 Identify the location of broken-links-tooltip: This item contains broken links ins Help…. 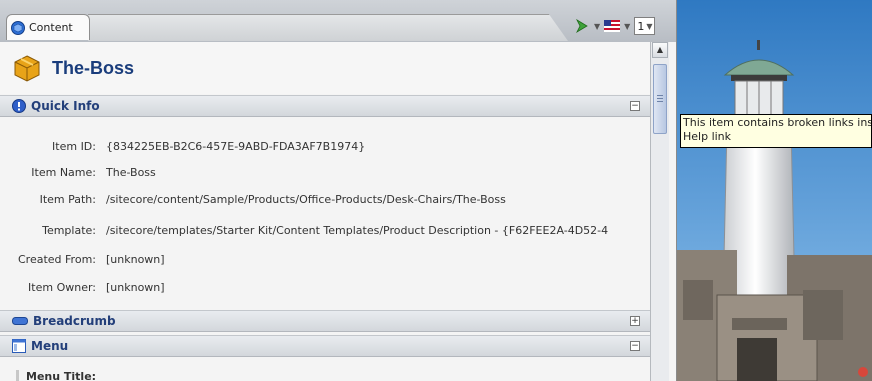
(776, 131).